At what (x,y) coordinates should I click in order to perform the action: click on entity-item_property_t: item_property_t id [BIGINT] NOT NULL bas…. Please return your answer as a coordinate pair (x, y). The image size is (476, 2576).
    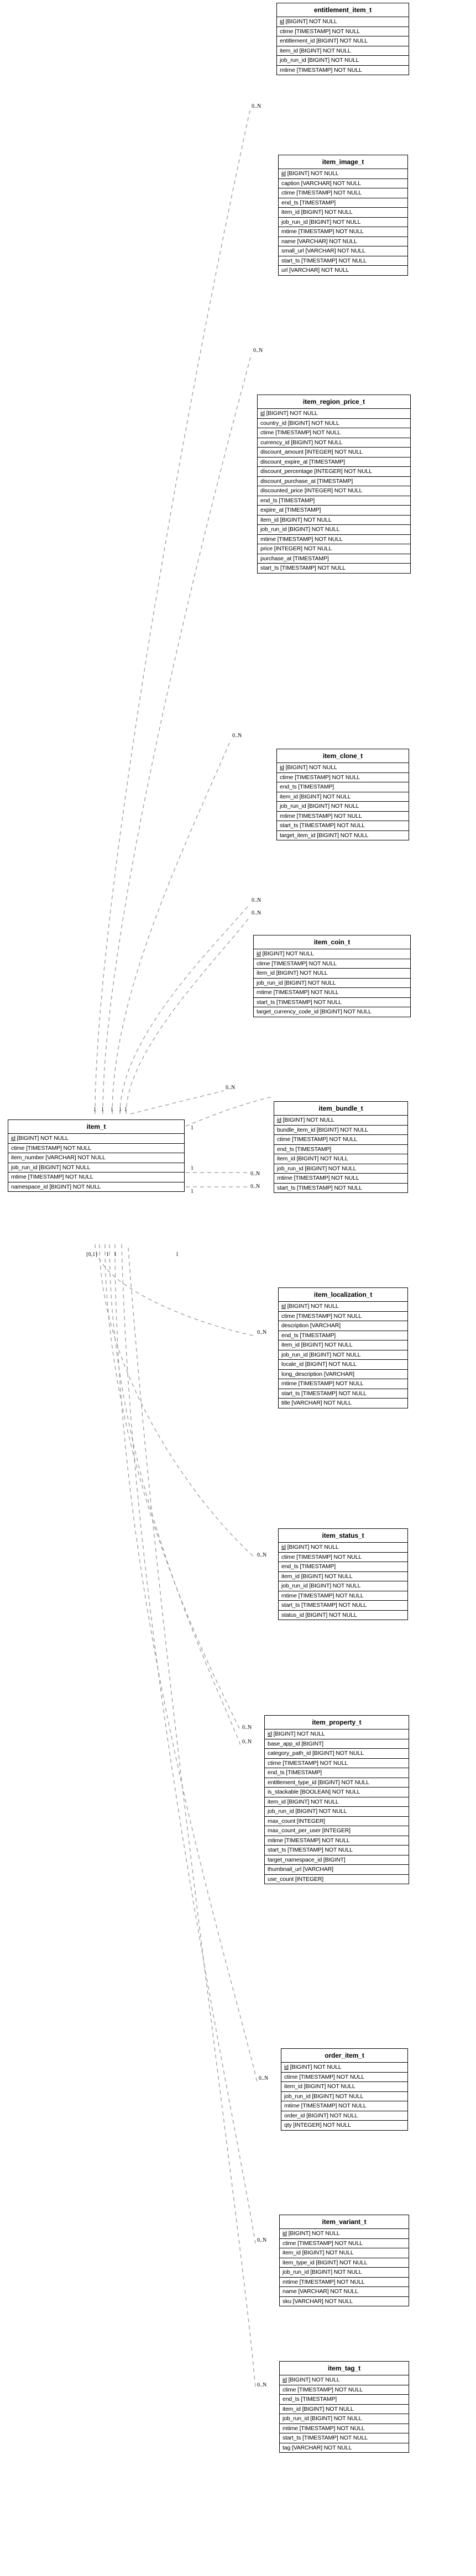
    Looking at the image, I should click on (336, 1799).